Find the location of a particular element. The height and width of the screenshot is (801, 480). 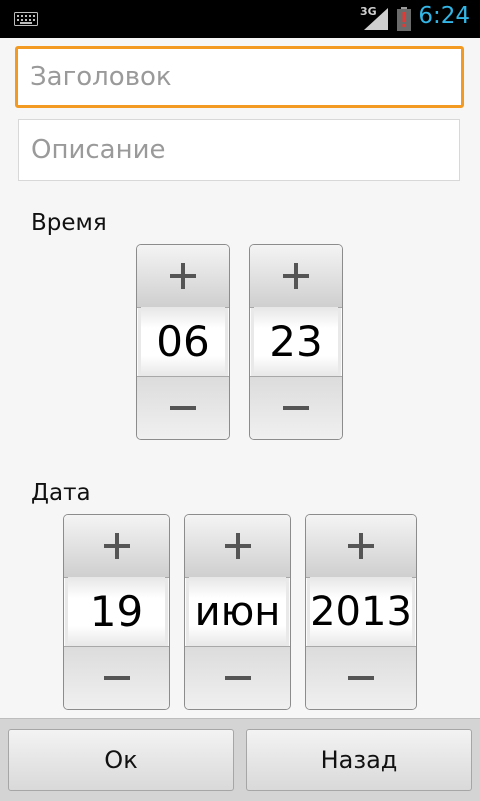

status-clock: 6:24 is located at coordinates (444, 16).